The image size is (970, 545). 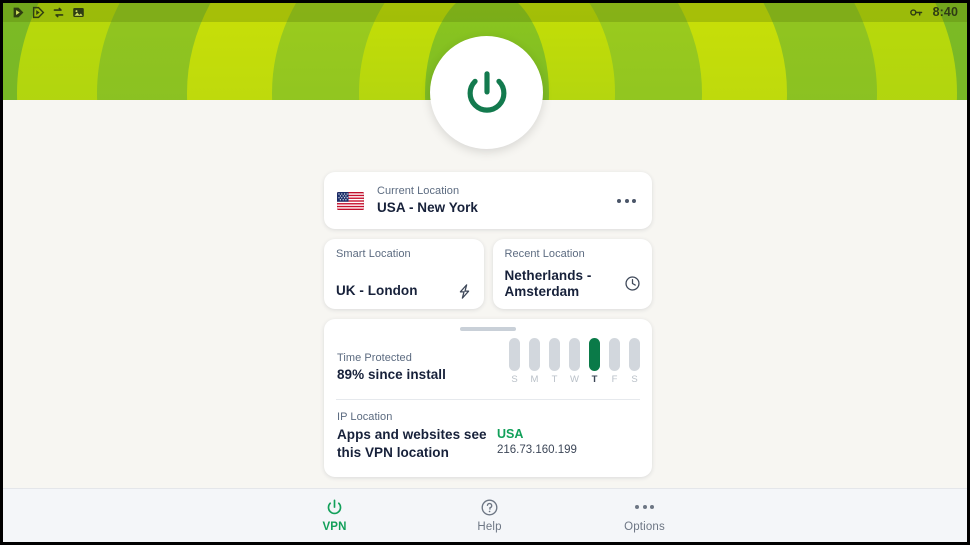 What do you see at coordinates (58, 12) in the screenshot?
I see `sync-arrows-icon` at bounding box center [58, 12].